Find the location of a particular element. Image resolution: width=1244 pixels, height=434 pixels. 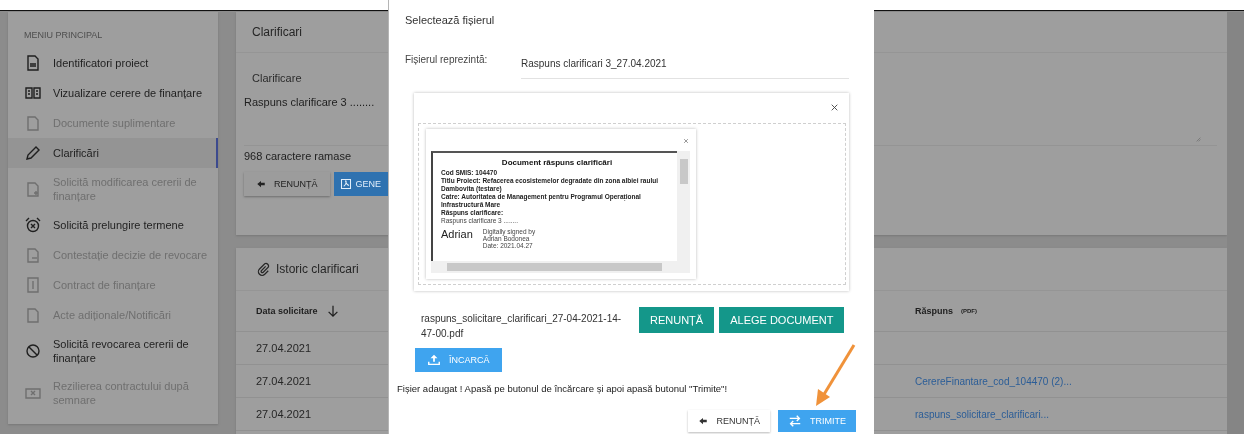

document-title: Document răspuns clarificări is located at coordinates (557, 162).